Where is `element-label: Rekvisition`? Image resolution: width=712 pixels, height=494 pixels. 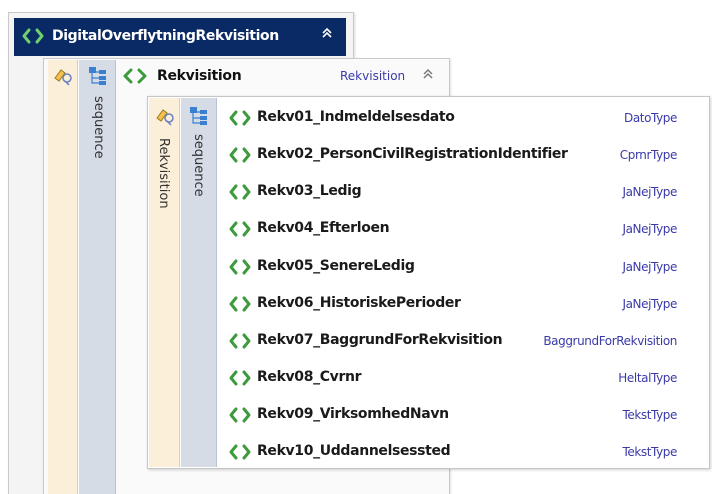
element-label: Rekvisition is located at coordinates (163, 173).